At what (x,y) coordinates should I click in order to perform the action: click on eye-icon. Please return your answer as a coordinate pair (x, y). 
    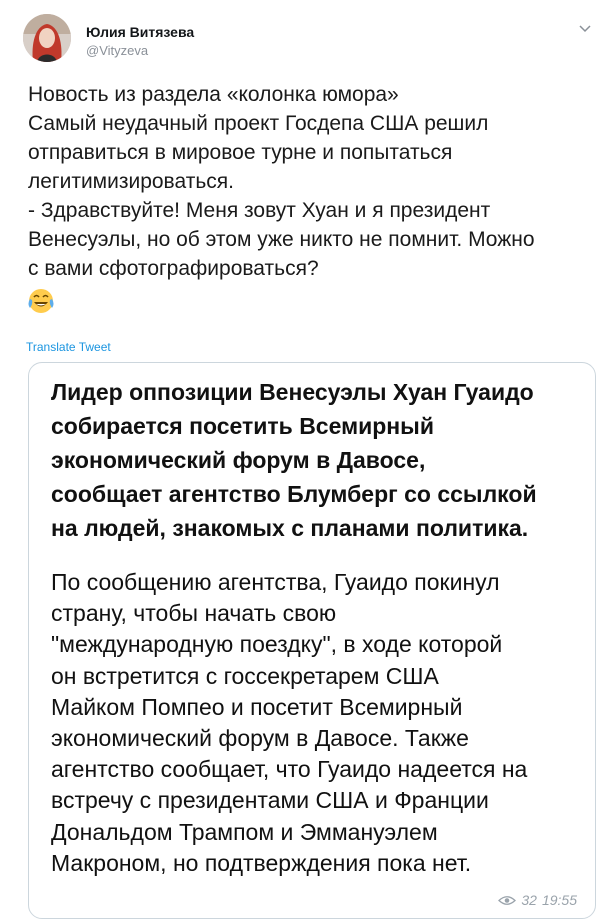
    Looking at the image, I should click on (507, 900).